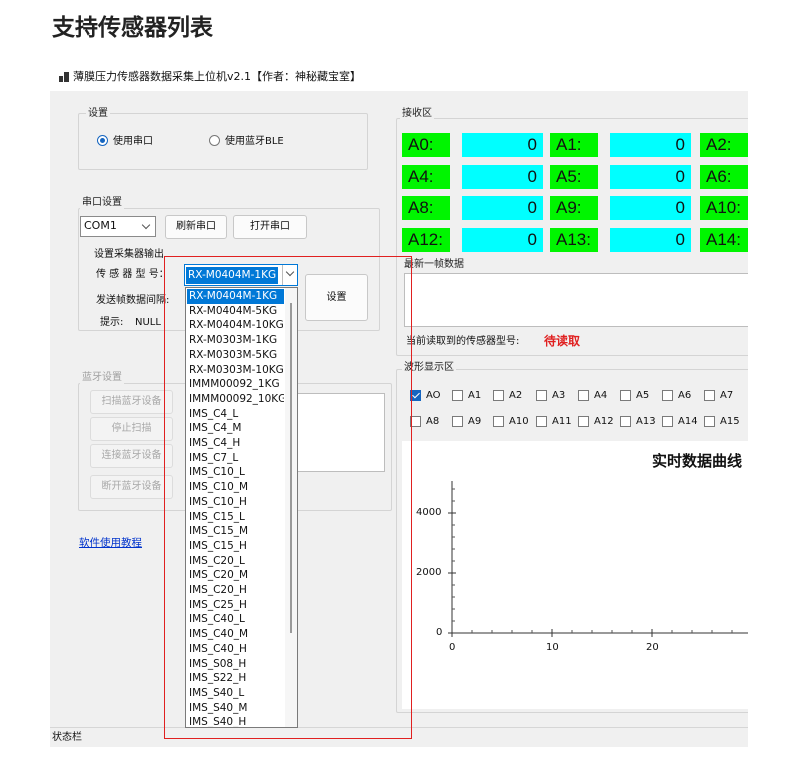  Describe the element at coordinates (131, 456) in the screenshot. I see `connect-bluetooth-button: 连接蓝牙设备` at that location.